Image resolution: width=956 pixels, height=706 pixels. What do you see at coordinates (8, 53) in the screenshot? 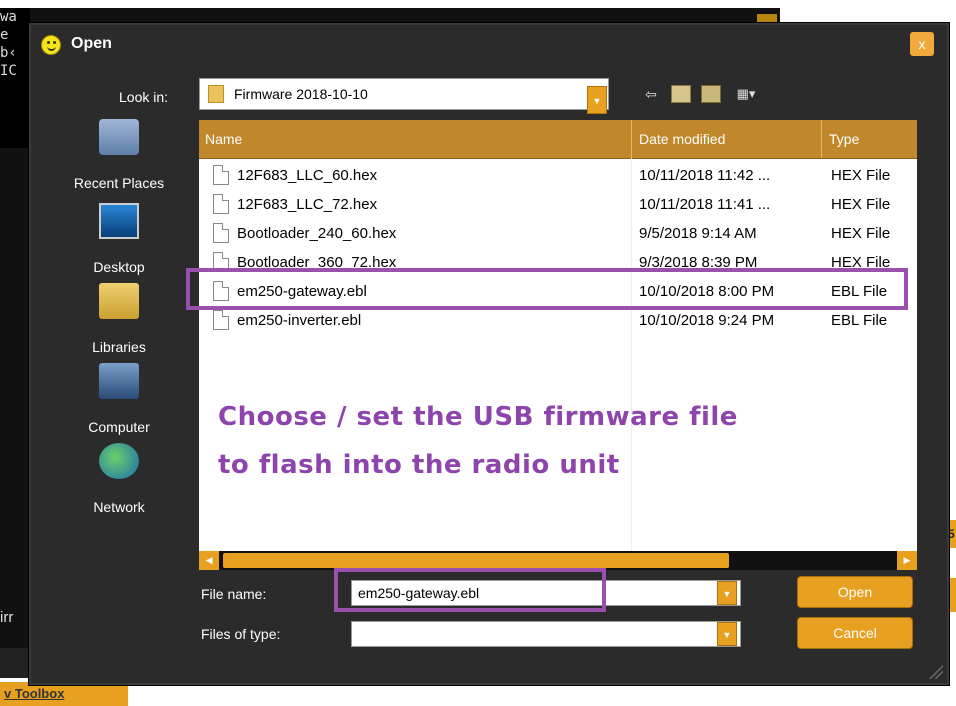
I see `console-line: b‹` at bounding box center [8, 53].